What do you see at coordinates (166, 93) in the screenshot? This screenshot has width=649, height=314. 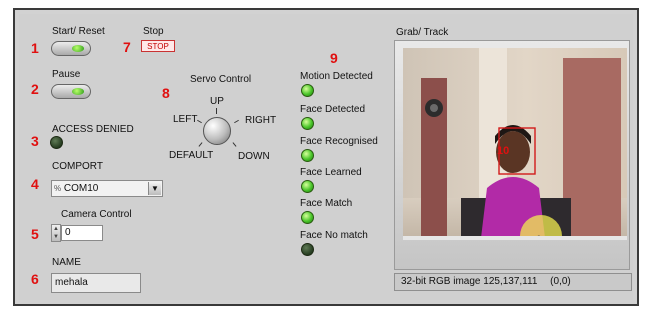 I see `marker-8: 8` at bounding box center [166, 93].